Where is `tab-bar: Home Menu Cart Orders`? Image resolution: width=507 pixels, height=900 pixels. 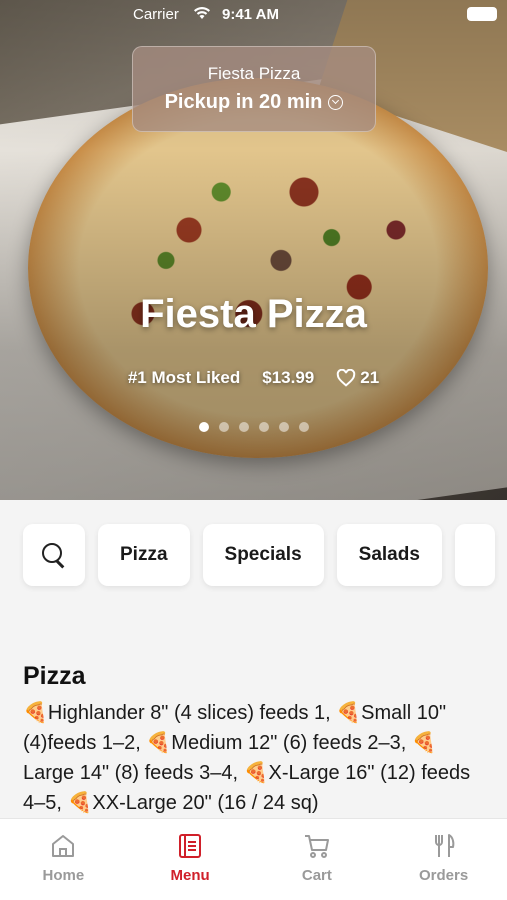 tab-bar: Home Menu Cart Orders is located at coordinates (253, 859).